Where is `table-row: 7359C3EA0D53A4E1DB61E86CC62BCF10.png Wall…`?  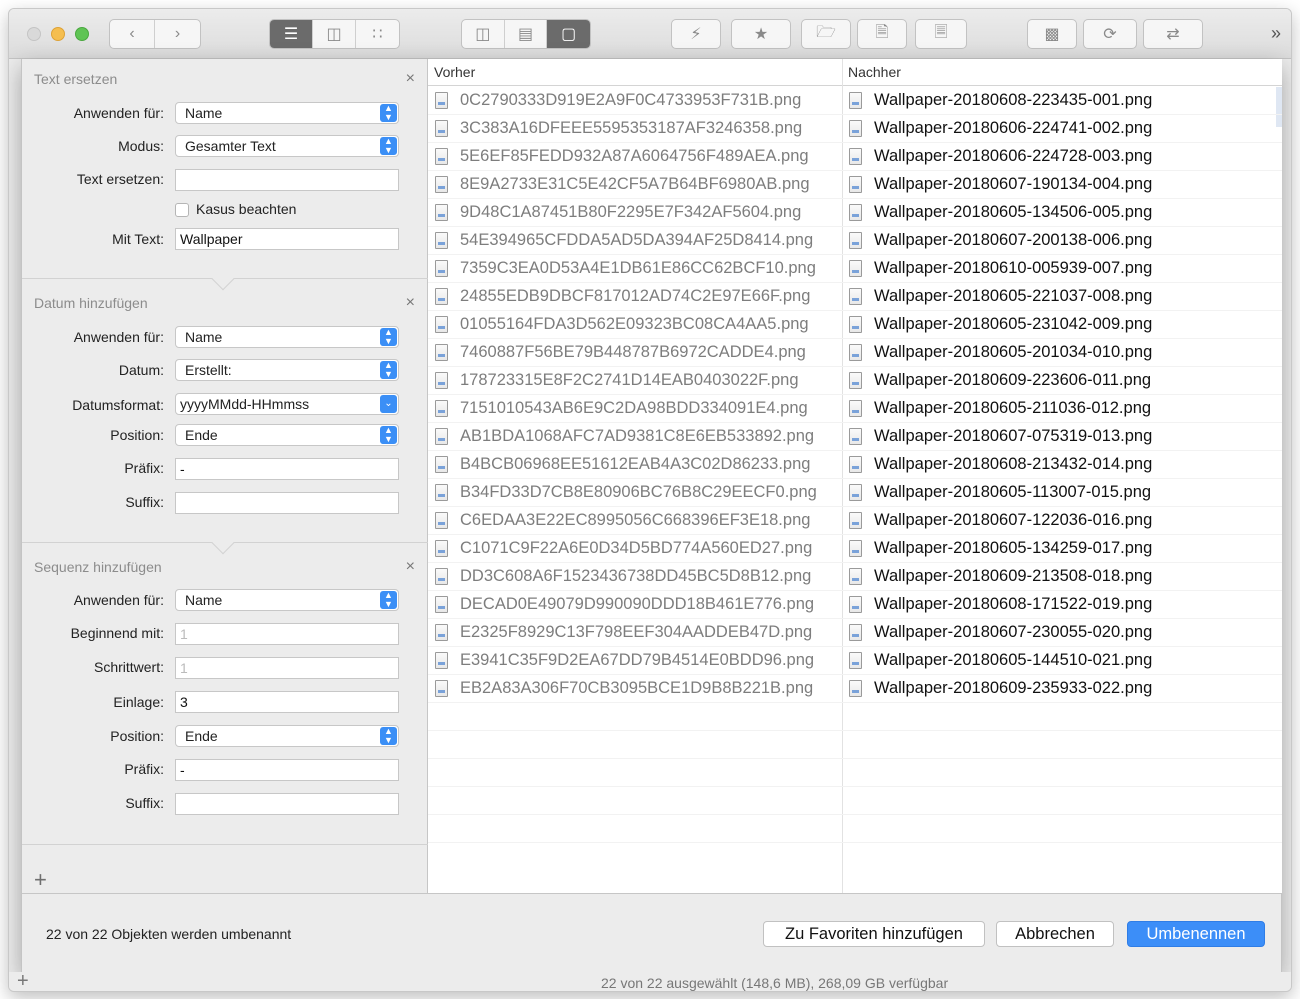
table-row: 7359C3EA0D53A4E1DB61E86CC62BCF10.png Wall… is located at coordinates (855, 269).